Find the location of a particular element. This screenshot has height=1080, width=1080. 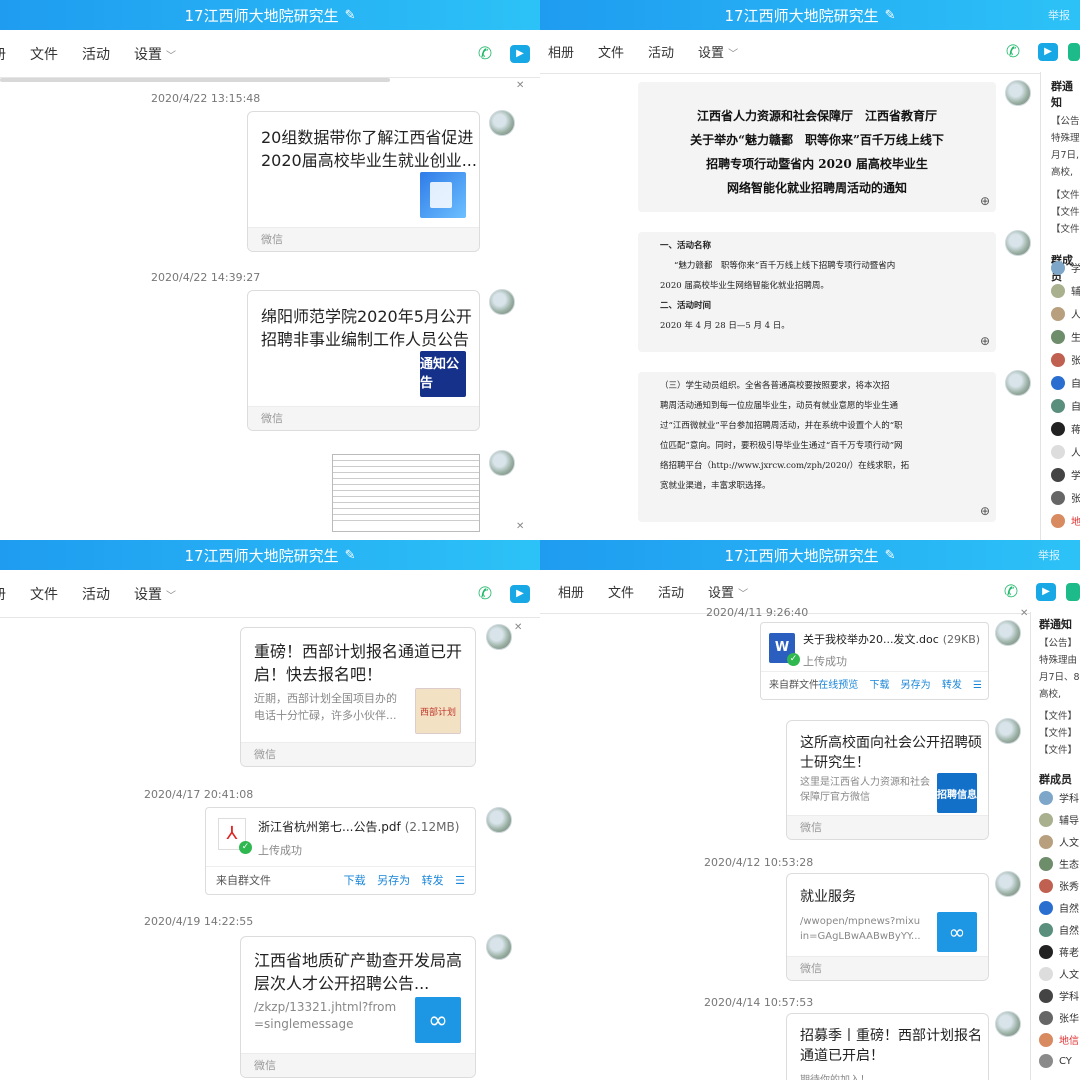

collapse-icon: ✕ is located at coordinates (520, 526).